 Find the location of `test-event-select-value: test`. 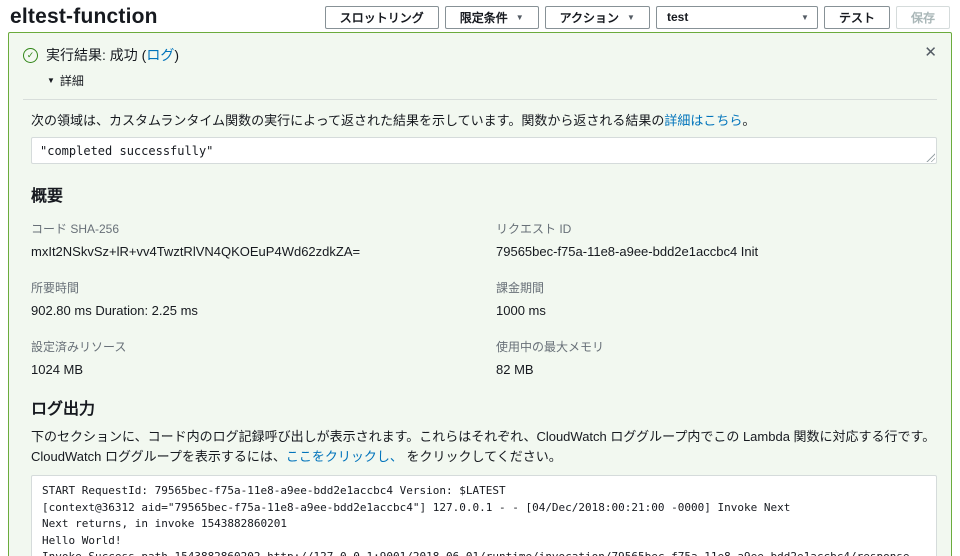

test-event-select-value: test is located at coordinates (677, 17).